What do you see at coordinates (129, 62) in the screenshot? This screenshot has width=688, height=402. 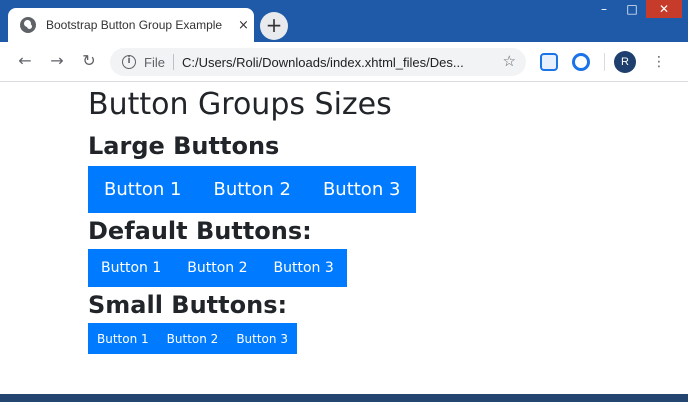 I see `info-icon: i` at bounding box center [129, 62].